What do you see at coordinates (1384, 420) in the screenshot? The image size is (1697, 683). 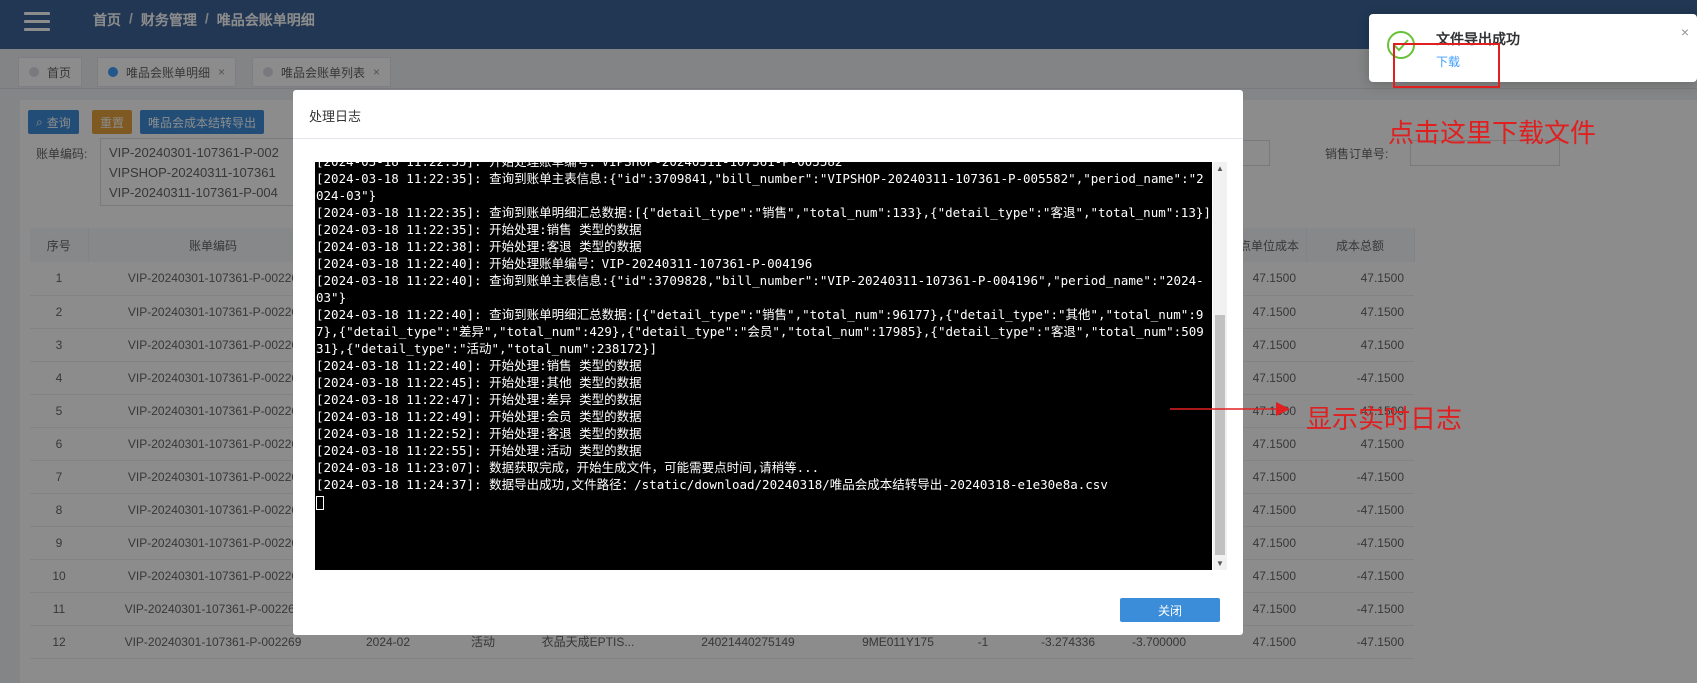 I see `log-hint-annotation: 显示实时日志` at bounding box center [1384, 420].